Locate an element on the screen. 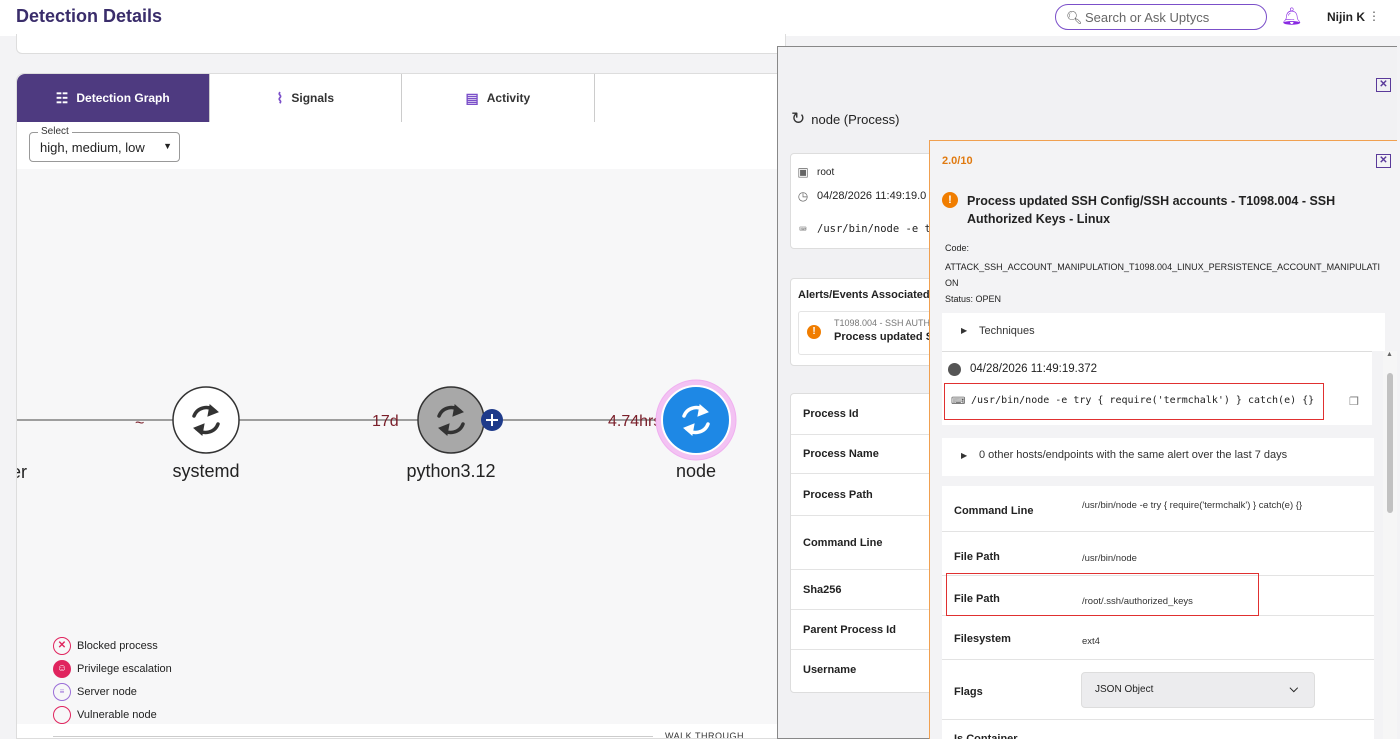 The image size is (1400, 739). signal-wave-icon: ⌇ is located at coordinates (280, 97).